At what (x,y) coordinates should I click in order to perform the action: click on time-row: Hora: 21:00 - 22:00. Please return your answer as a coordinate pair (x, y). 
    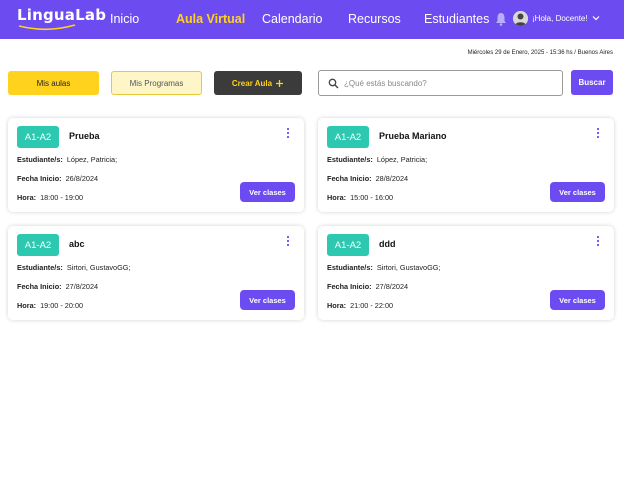
    Looking at the image, I should click on (360, 305).